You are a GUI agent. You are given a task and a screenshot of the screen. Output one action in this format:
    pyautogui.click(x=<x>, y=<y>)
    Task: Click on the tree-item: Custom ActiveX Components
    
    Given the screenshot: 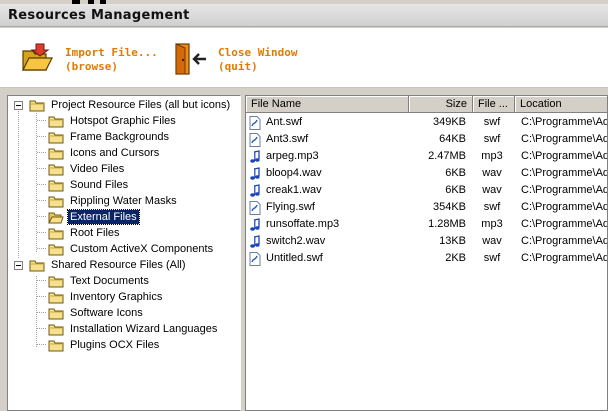 What is the action you would take?
    pyautogui.click(x=131, y=249)
    